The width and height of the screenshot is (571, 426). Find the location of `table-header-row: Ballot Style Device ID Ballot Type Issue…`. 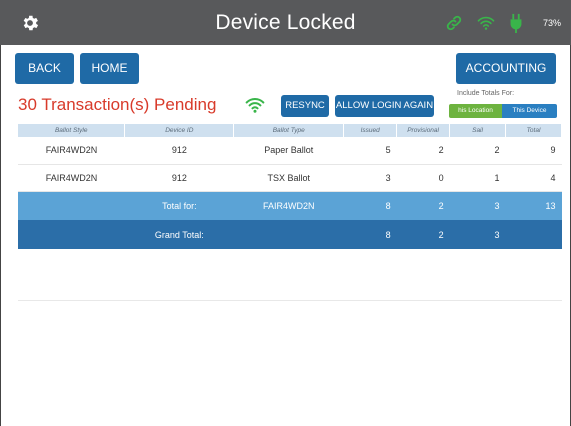

table-header-row: Ballot Style Device ID Ballot Type Issue… is located at coordinates (290, 130).